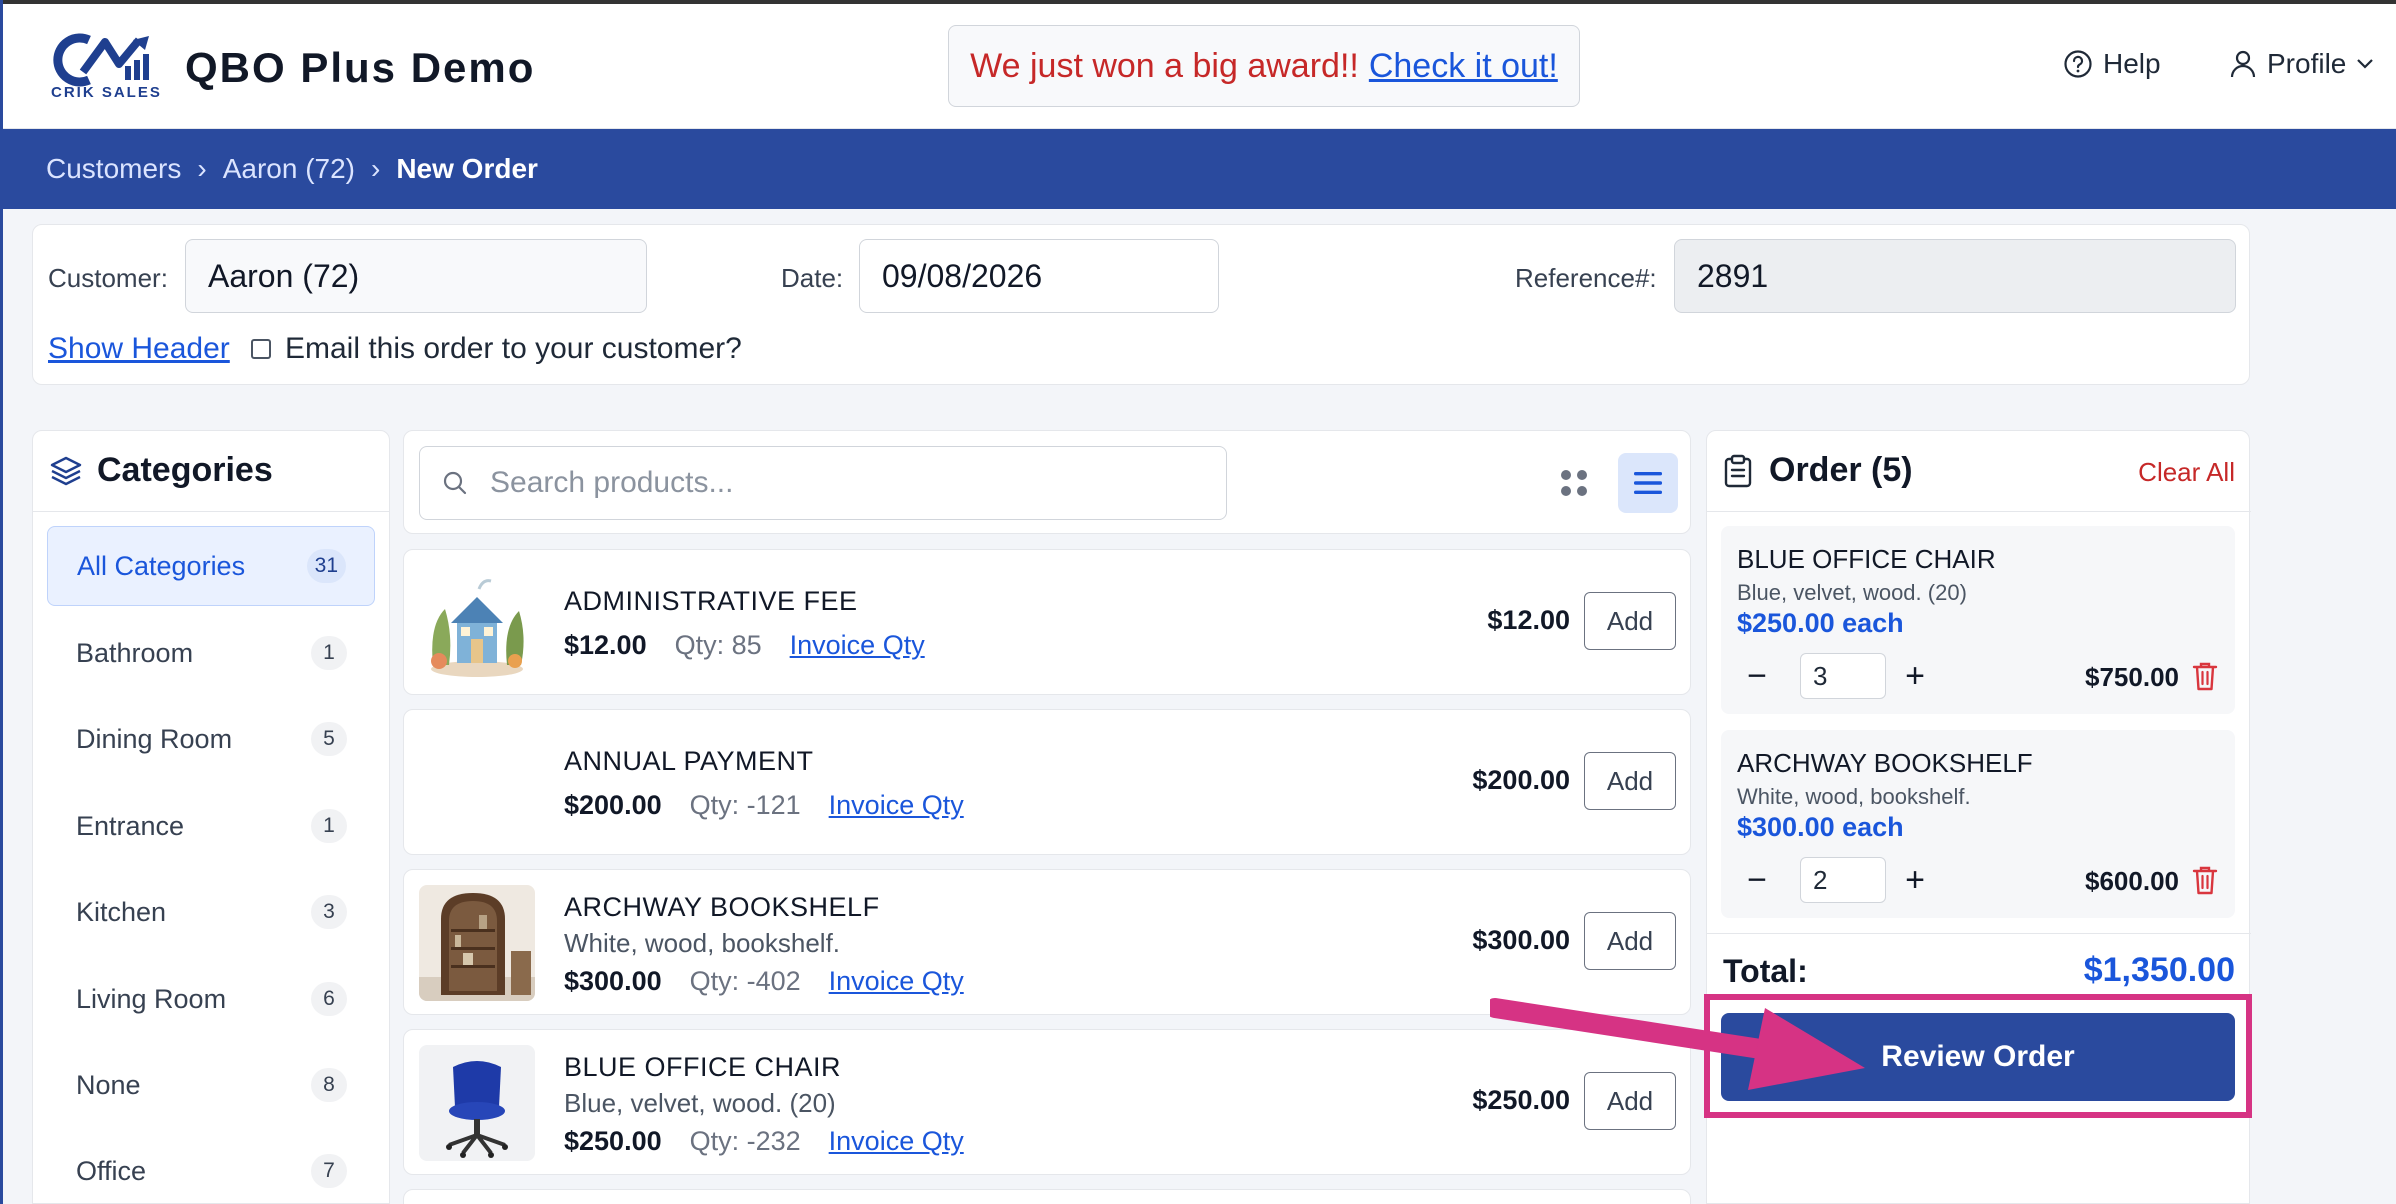 The height and width of the screenshot is (1204, 2396). Describe the element at coordinates (703, 1067) in the screenshot. I see `product-name: BLUE OFFICE CHAIR` at that location.